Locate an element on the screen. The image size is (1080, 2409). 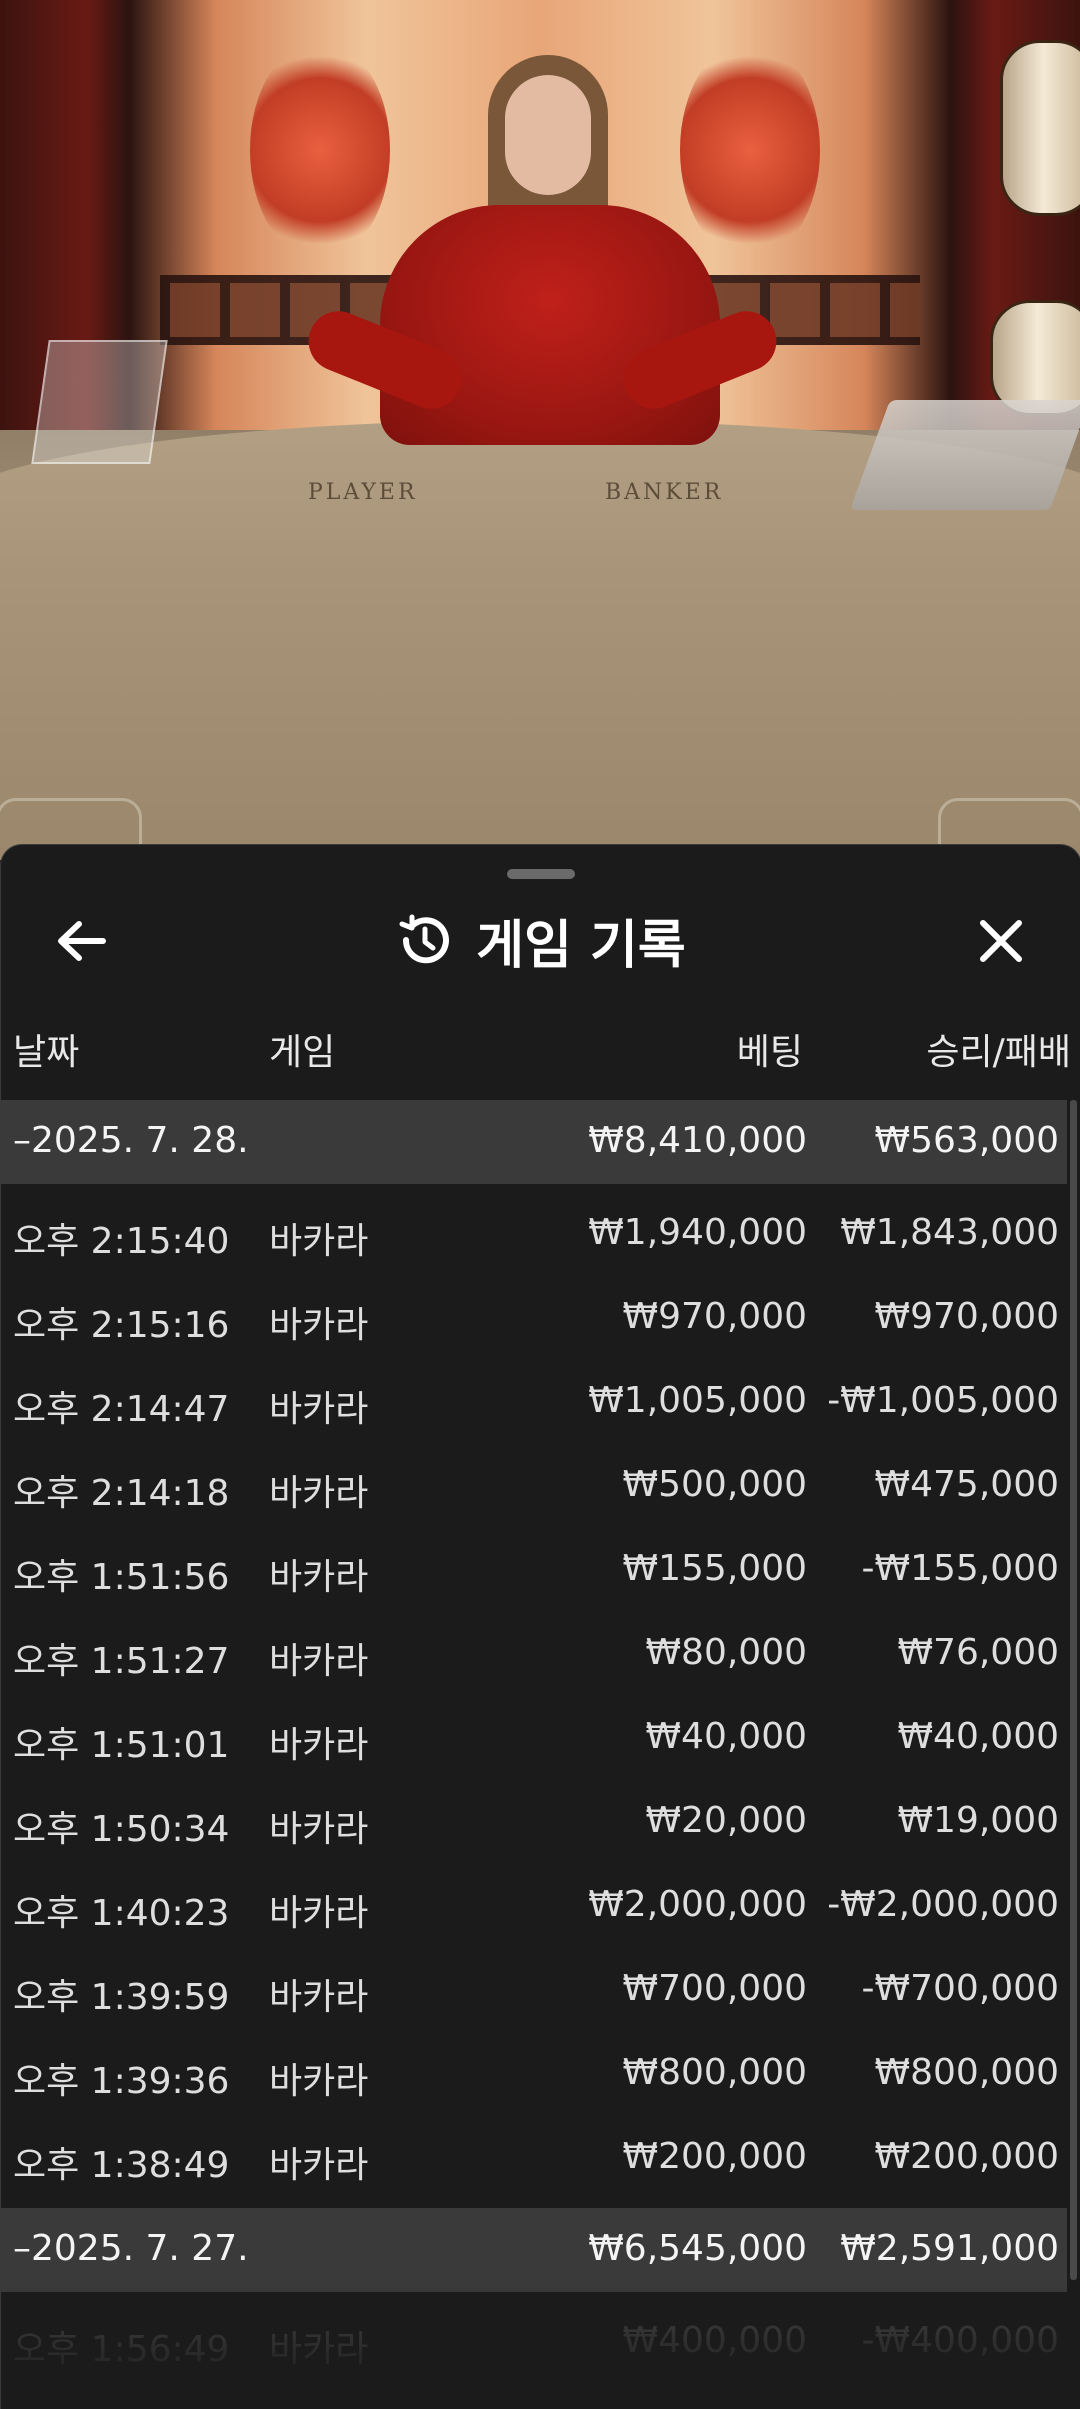
date-group-row: –2025. 7. 28. ₩8,410,000 ₩563,000 is located at coordinates (534, 1142).